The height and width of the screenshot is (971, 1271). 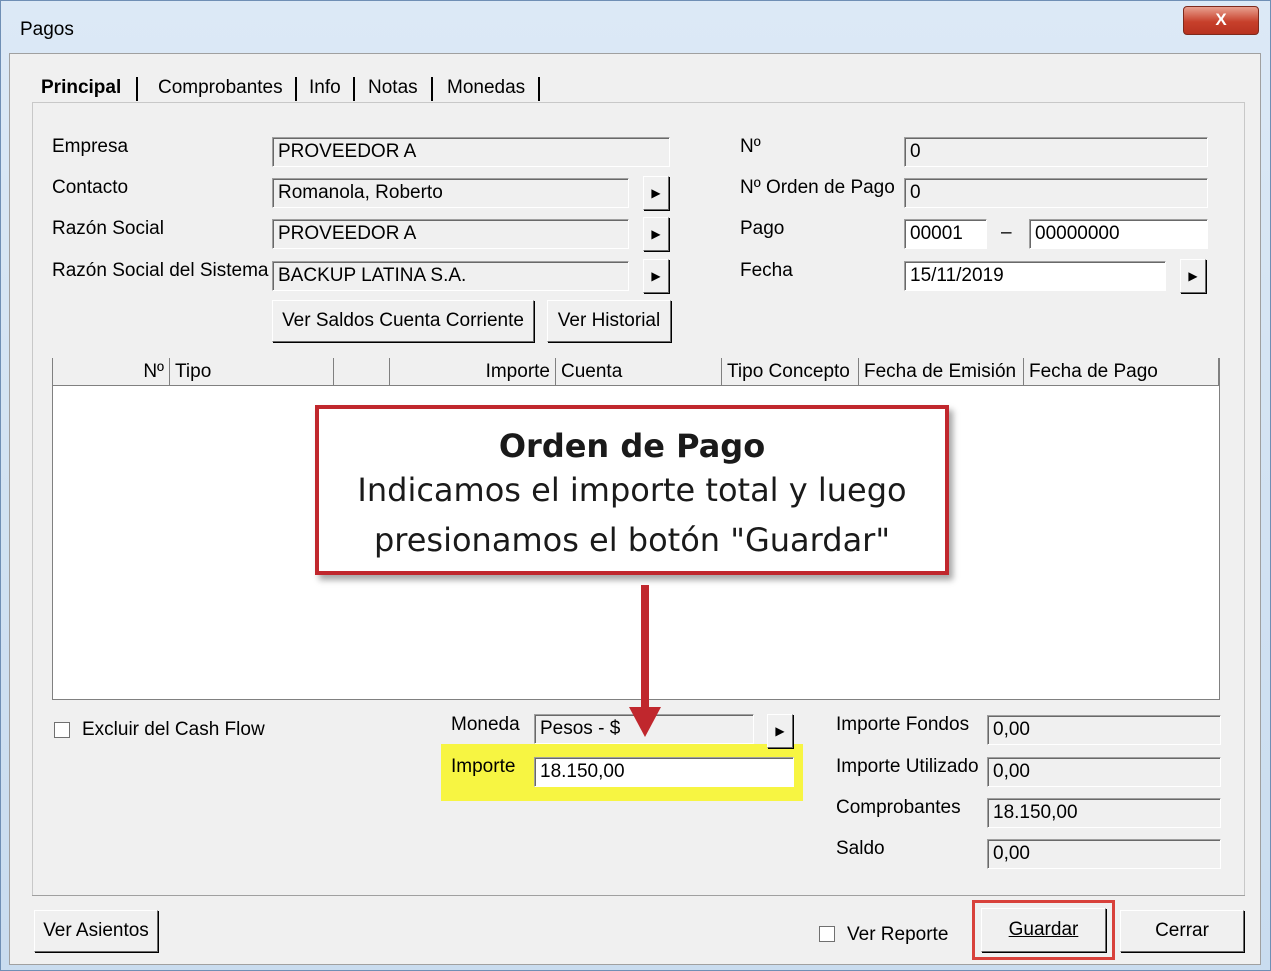 I want to click on grid-col-importe: Importe, so click(x=473, y=372).